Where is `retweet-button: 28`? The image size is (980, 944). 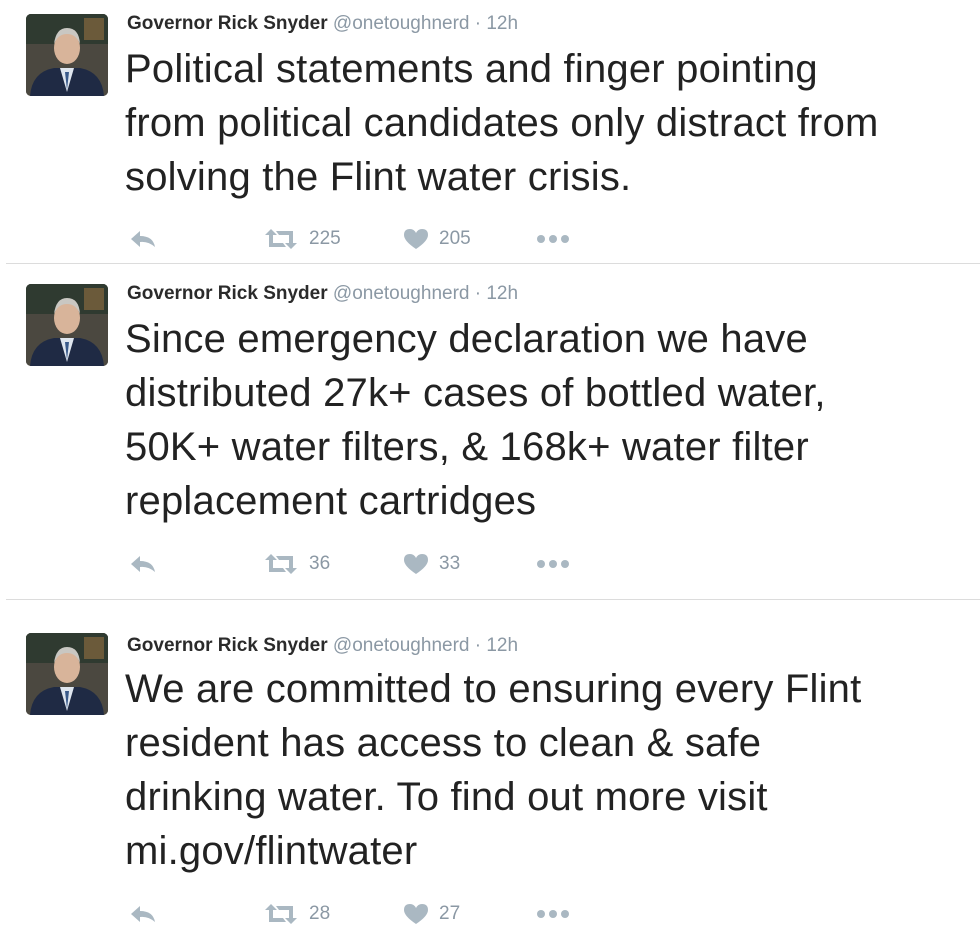 retweet-button: 28 is located at coordinates (296, 914).